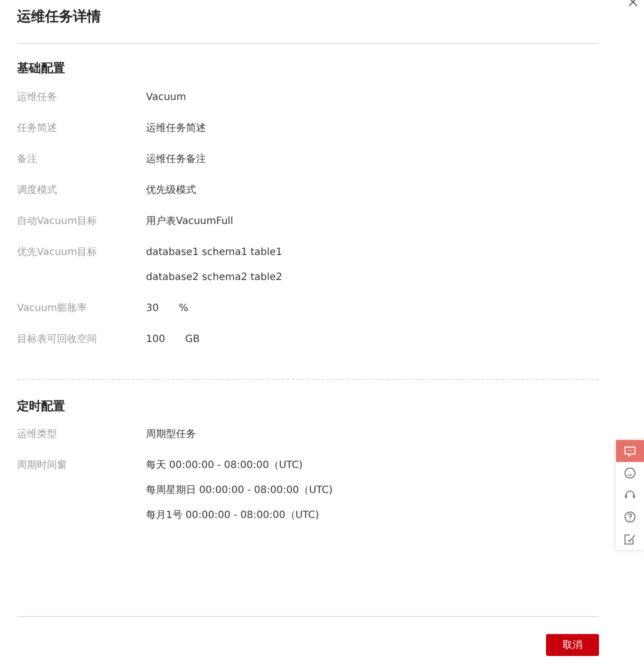  What do you see at coordinates (630, 495) in the screenshot?
I see `headset-icon` at bounding box center [630, 495].